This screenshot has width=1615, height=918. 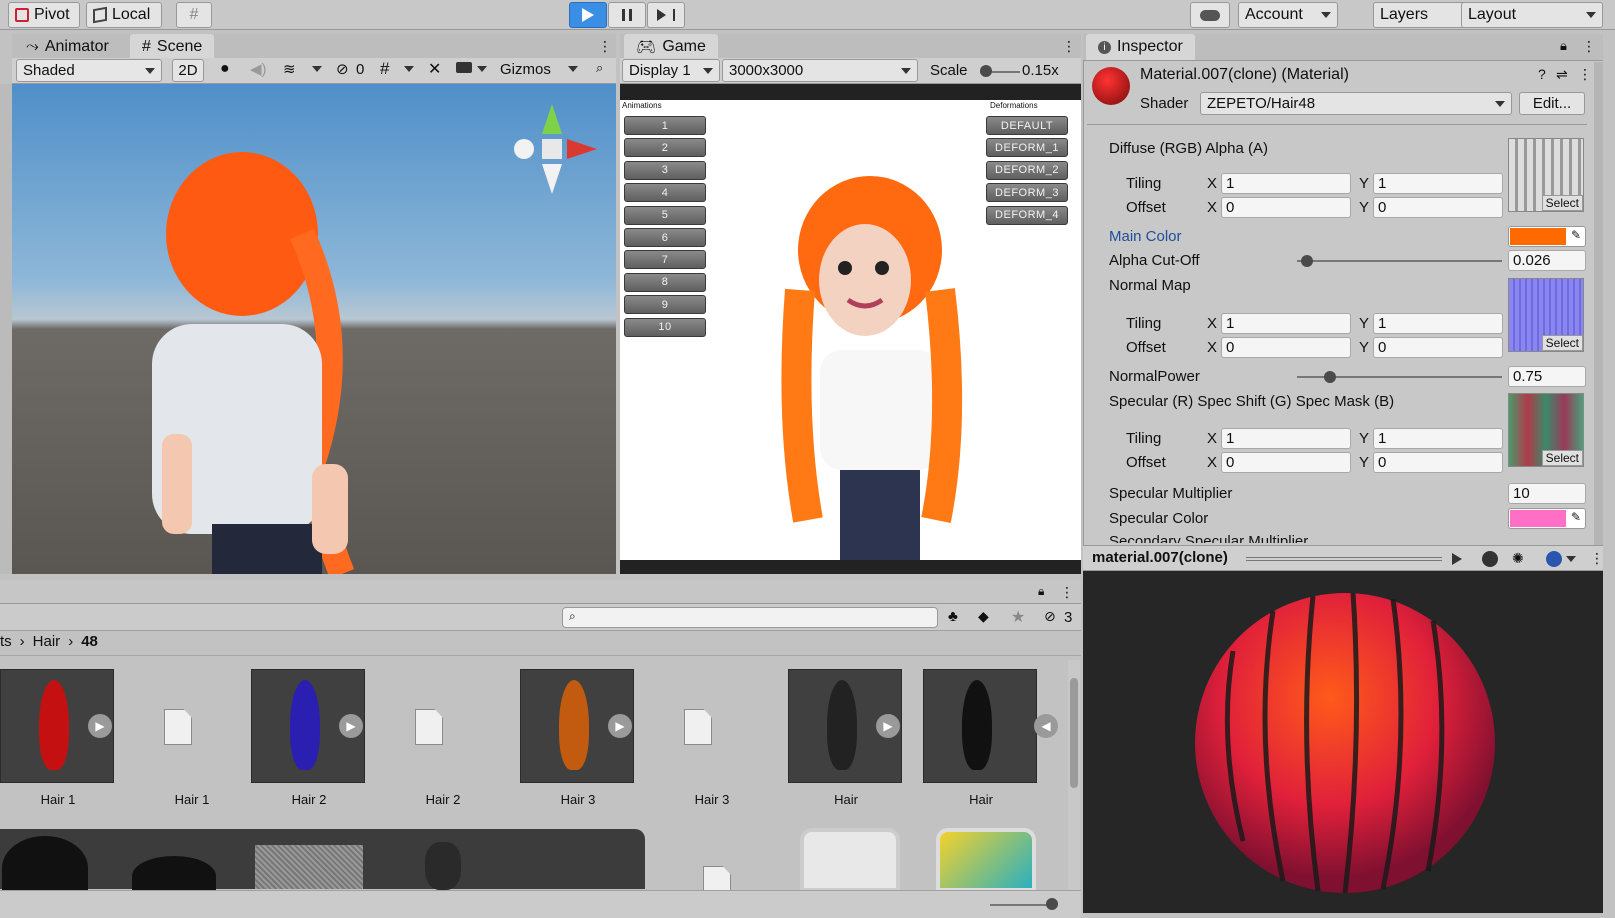 What do you see at coordinates (1547, 493) in the screenshot?
I see `specular-multiplier-field: 10` at bounding box center [1547, 493].